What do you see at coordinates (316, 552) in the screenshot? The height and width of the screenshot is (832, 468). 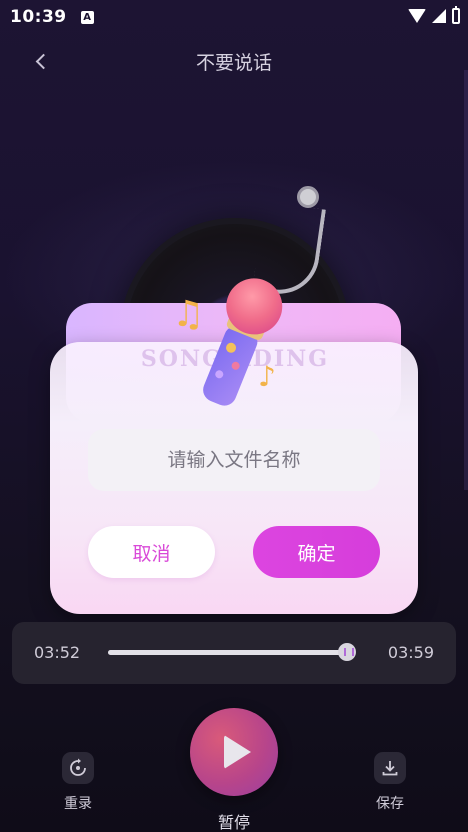 I see `confirm-button: 确定` at bounding box center [316, 552].